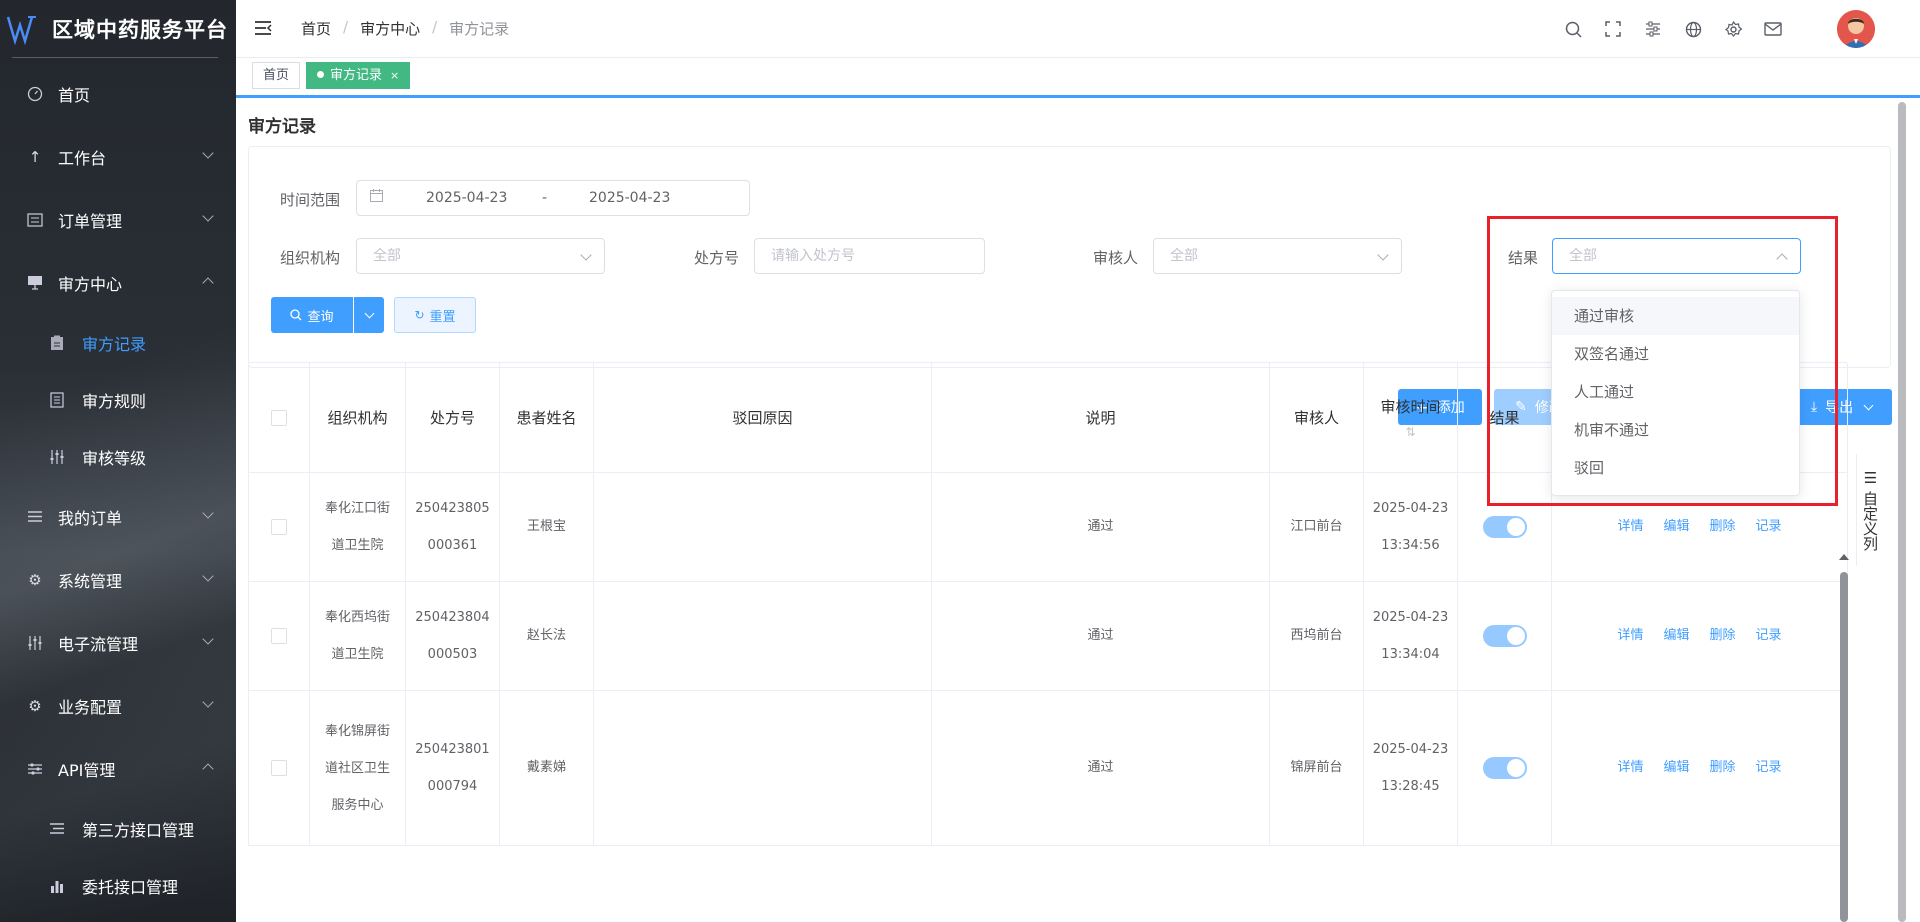 The width and height of the screenshot is (1920, 922). What do you see at coordinates (118, 642) in the screenshot?
I see `sidebar-item-eflow: 电子流管理` at bounding box center [118, 642].